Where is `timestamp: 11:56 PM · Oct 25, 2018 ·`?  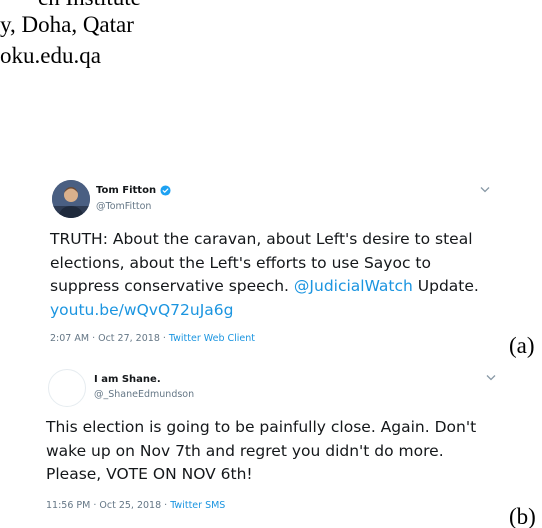 timestamp: 11:56 PM · Oct 25, 2018 · is located at coordinates (108, 505).